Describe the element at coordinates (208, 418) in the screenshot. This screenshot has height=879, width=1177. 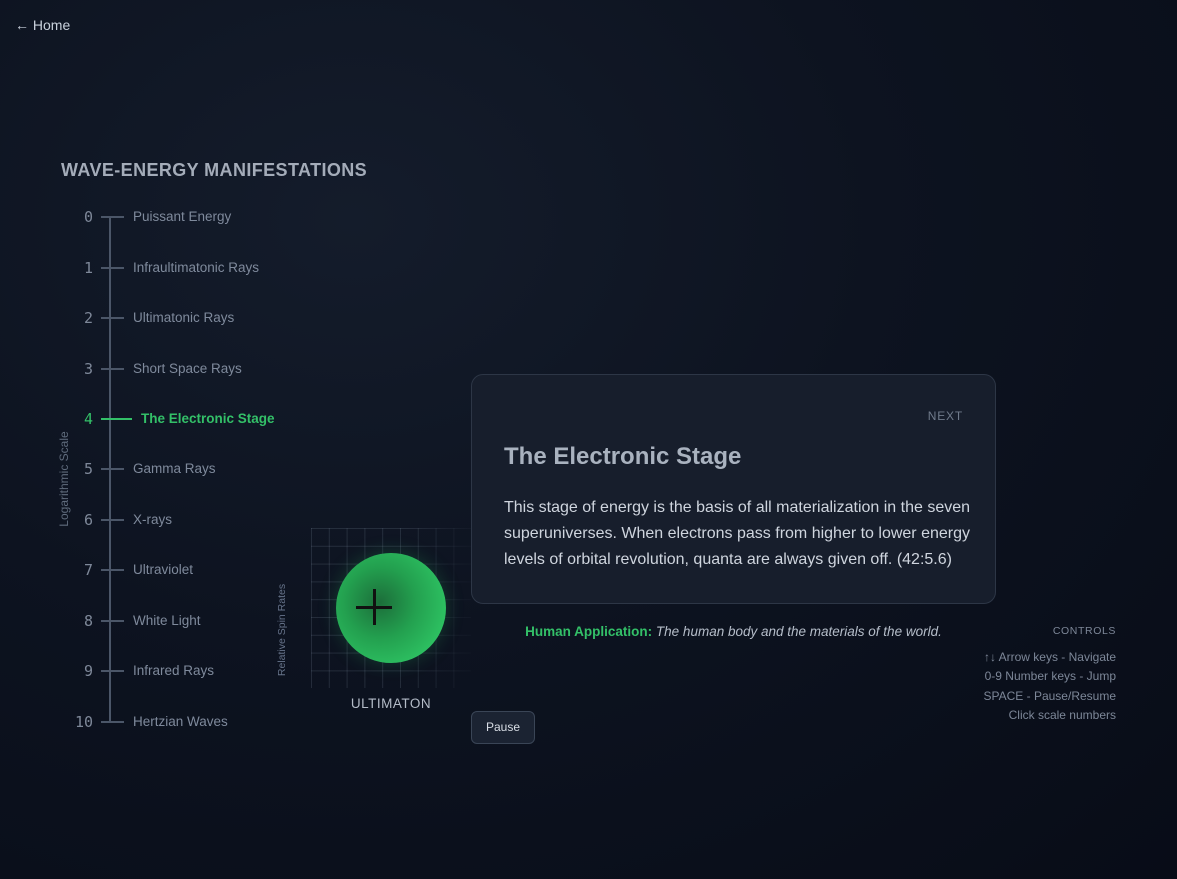
I see `scale-label: The Electronic Stage` at that location.